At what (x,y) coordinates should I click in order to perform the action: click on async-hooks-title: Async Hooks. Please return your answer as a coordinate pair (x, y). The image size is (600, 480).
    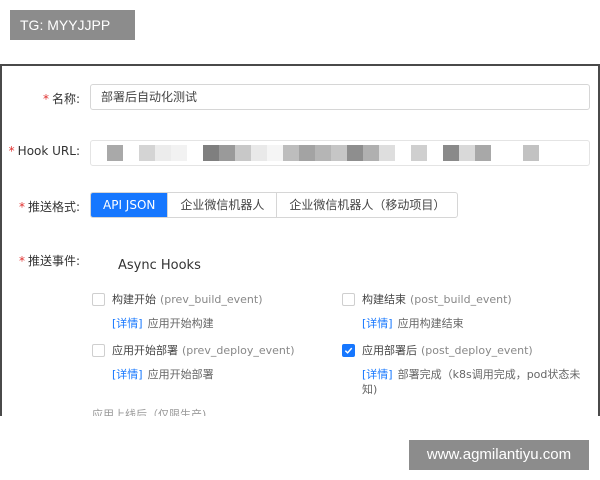
    Looking at the image, I should click on (159, 265).